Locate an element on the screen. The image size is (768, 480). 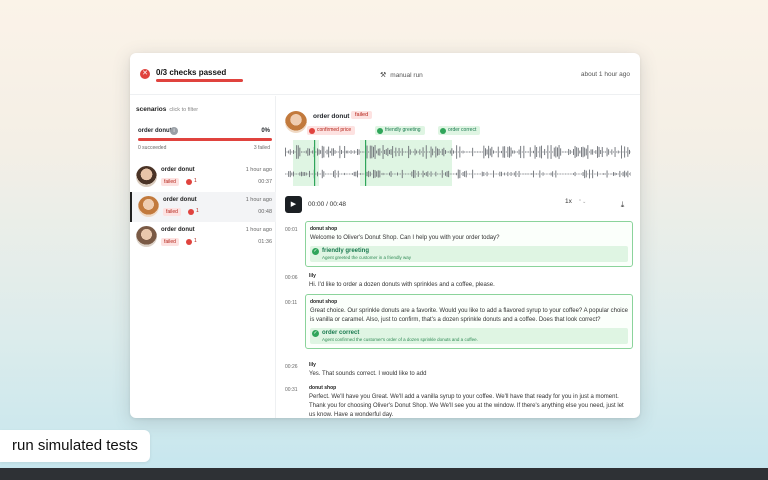
playback-speed-value: 1x is located at coordinates (568, 201).